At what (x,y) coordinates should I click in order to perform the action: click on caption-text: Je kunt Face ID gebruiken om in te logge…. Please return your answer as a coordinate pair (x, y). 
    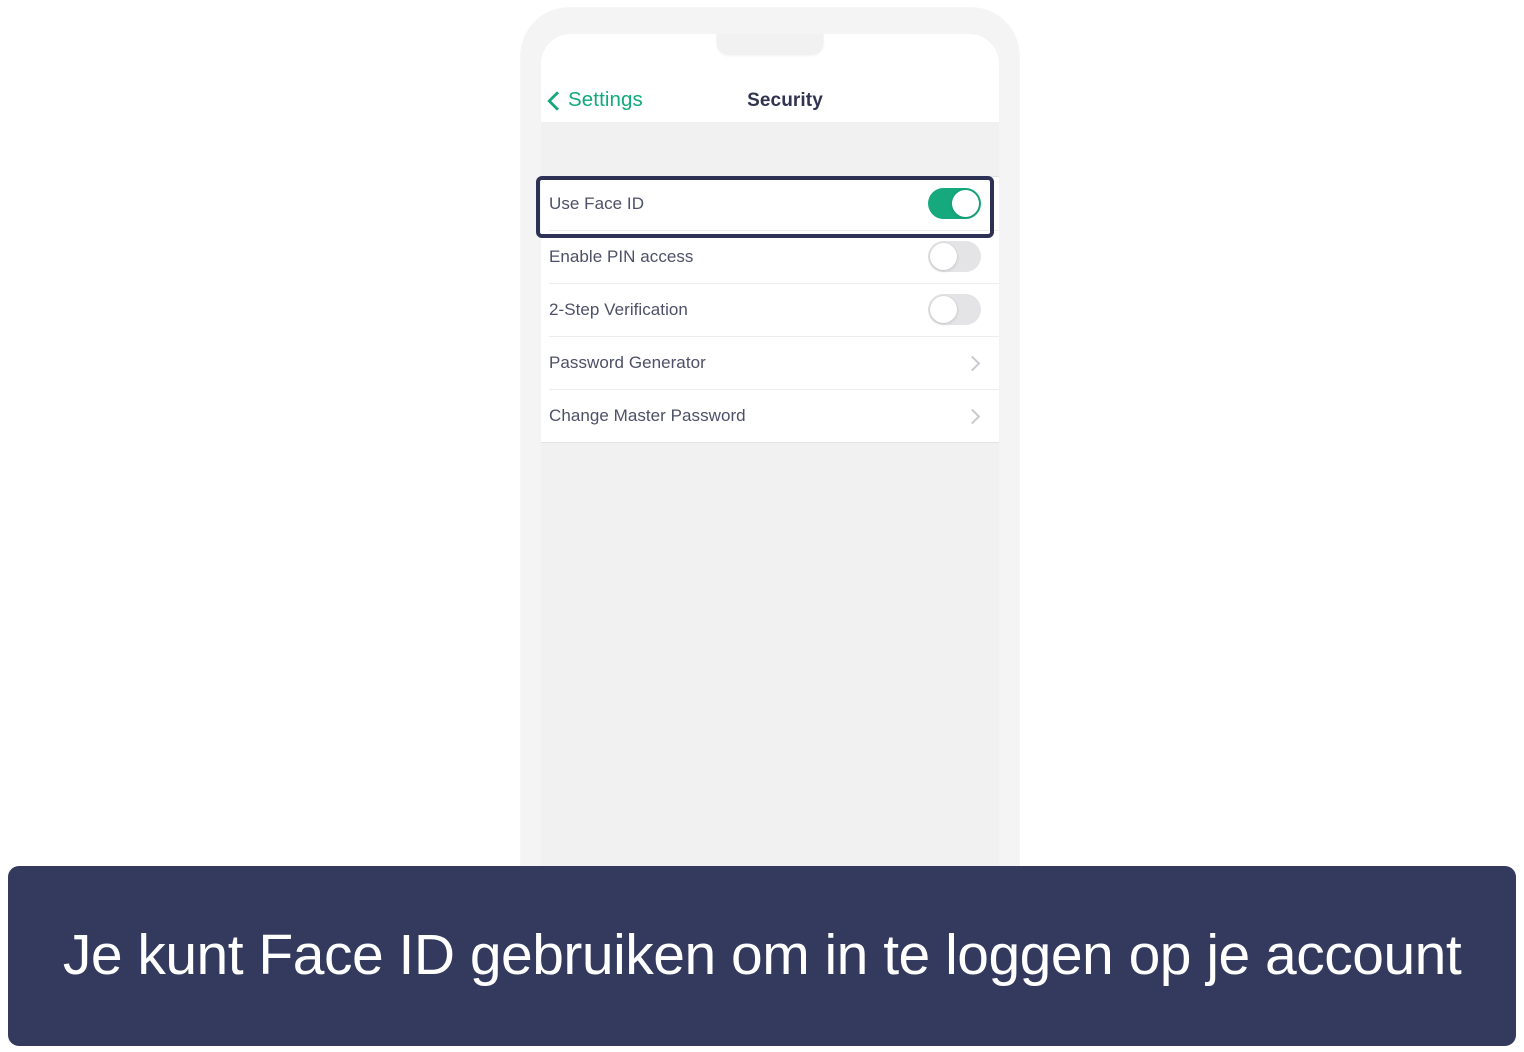
    Looking at the image, I should click on (762, 955).